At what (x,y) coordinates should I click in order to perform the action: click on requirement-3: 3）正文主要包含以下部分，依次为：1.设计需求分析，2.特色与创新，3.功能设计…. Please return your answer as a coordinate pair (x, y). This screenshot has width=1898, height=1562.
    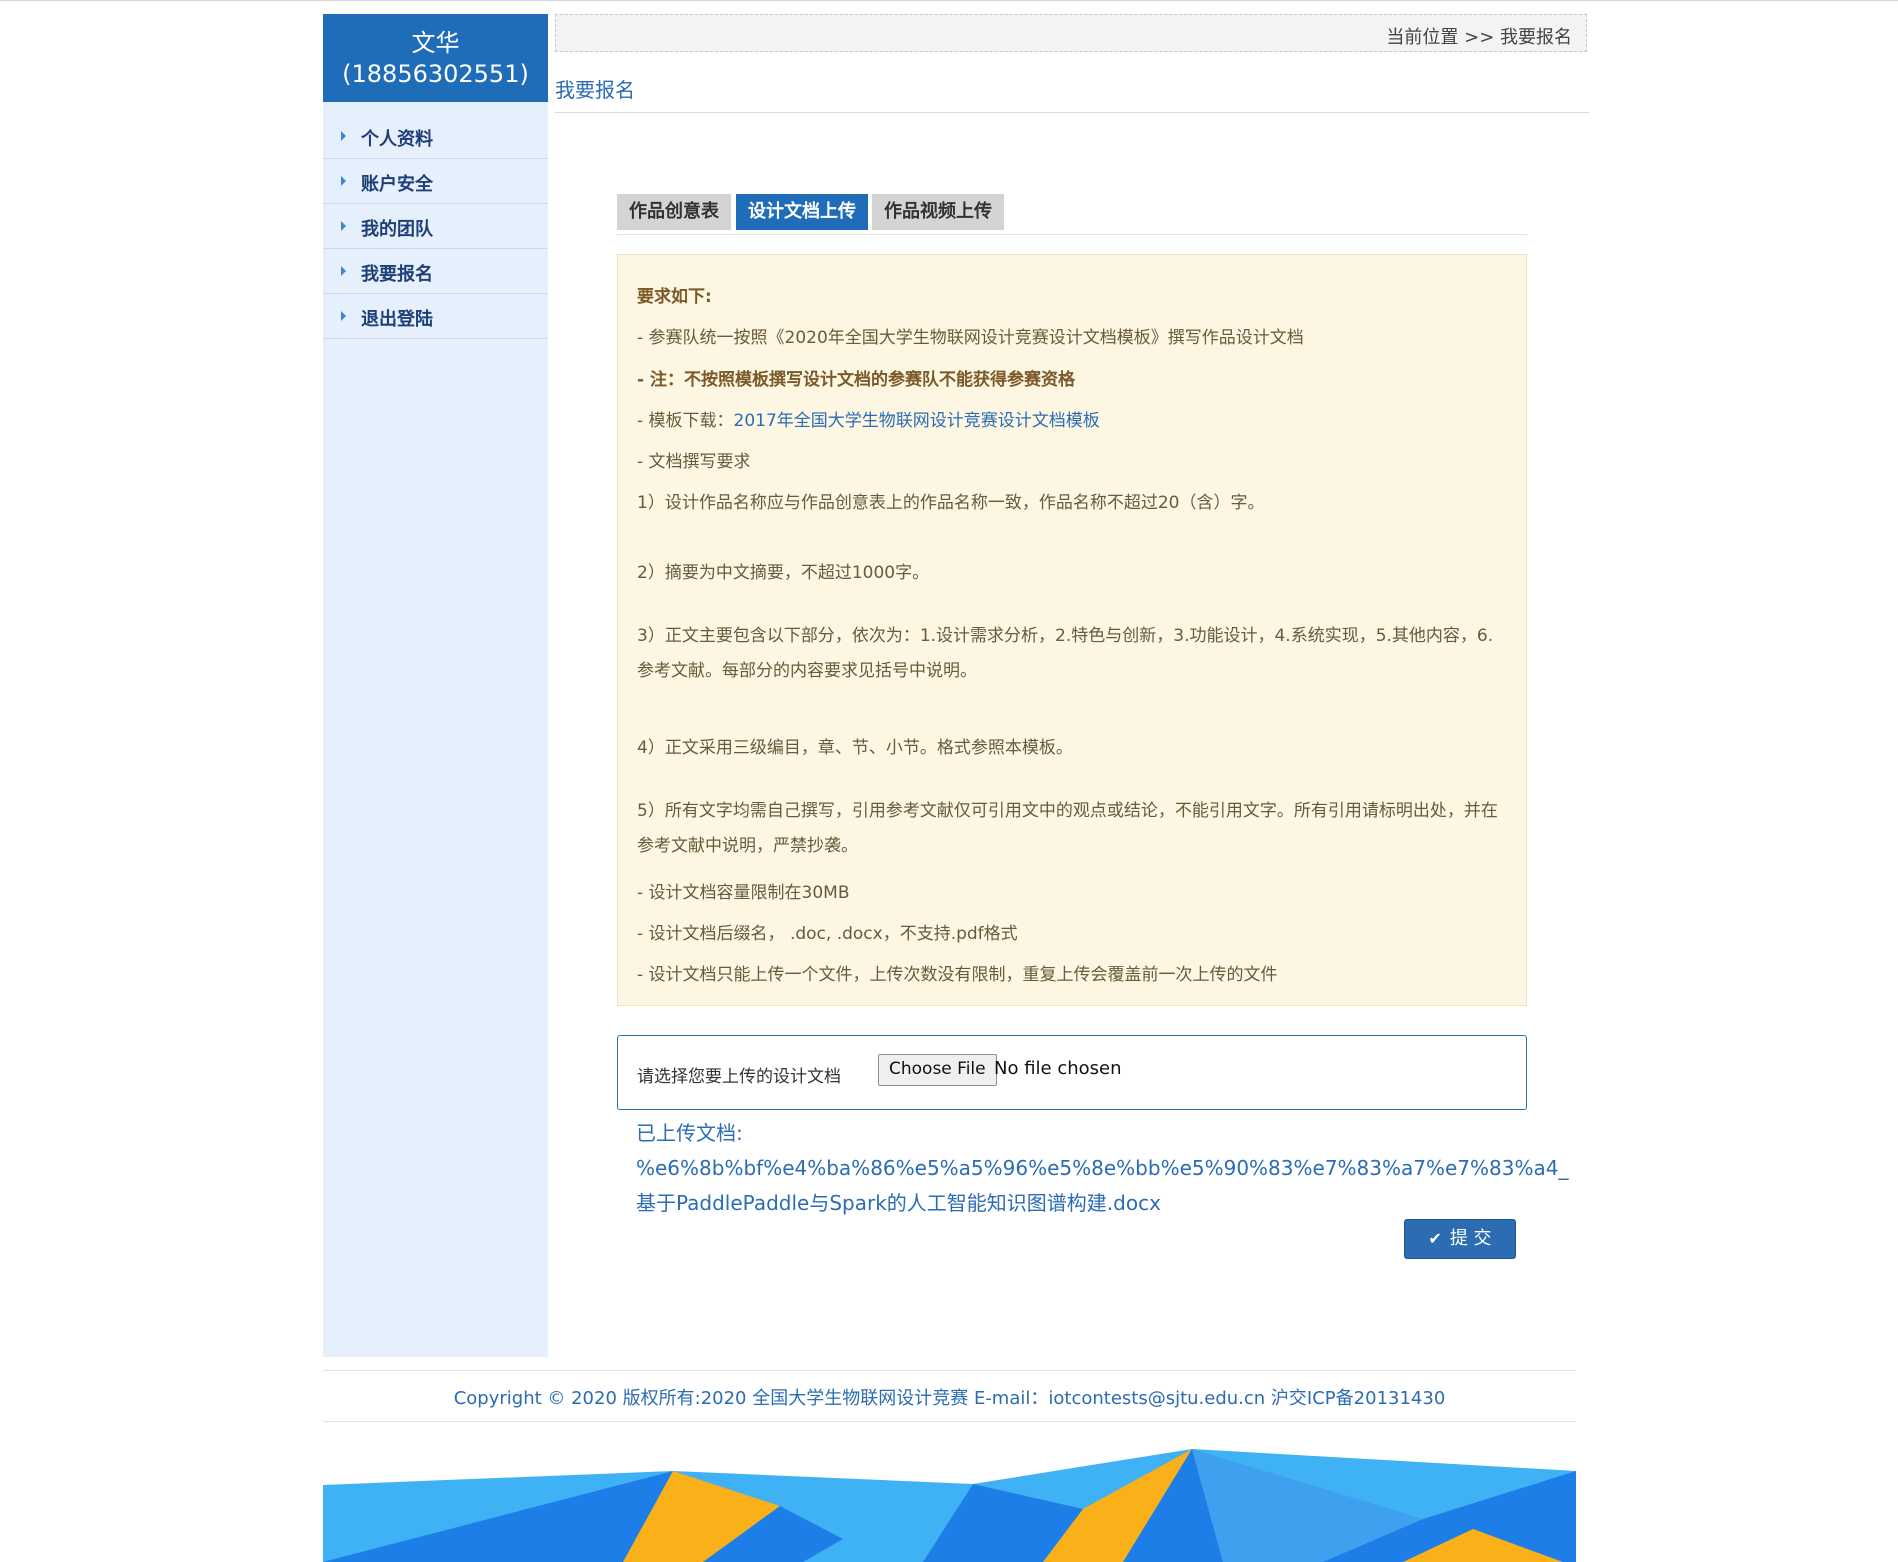
    Looking at the image, I should click on (1065, 653).